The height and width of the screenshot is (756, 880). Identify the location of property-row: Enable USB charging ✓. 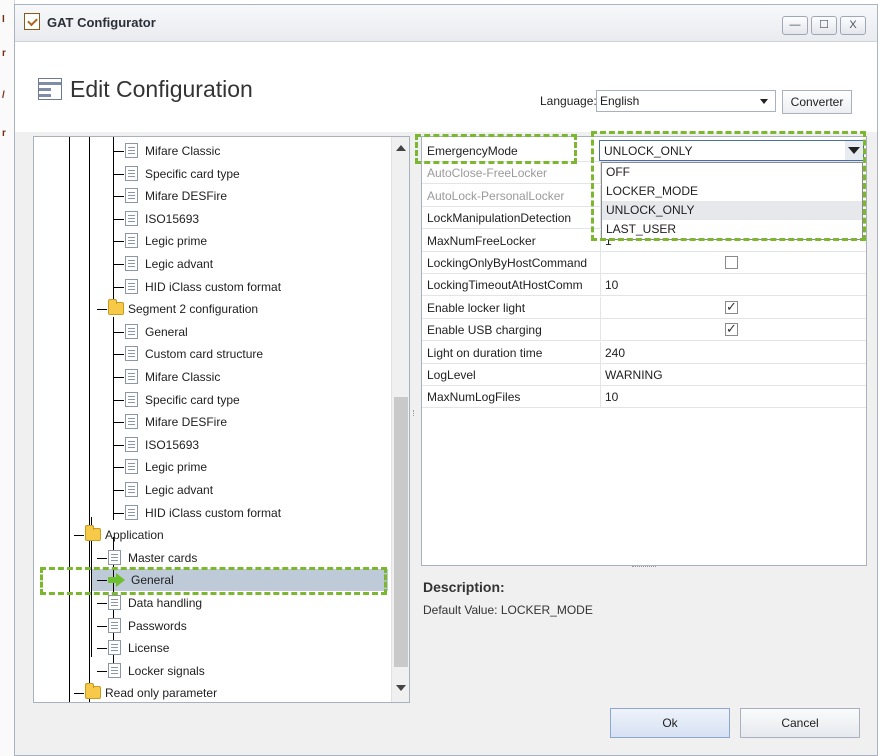
(644, 330).